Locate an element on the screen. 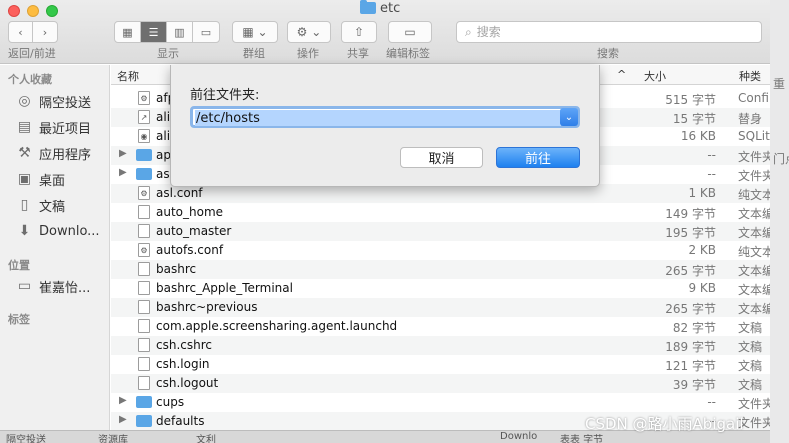  column-header-kind: 种类 is located at coordinates (750, 76).